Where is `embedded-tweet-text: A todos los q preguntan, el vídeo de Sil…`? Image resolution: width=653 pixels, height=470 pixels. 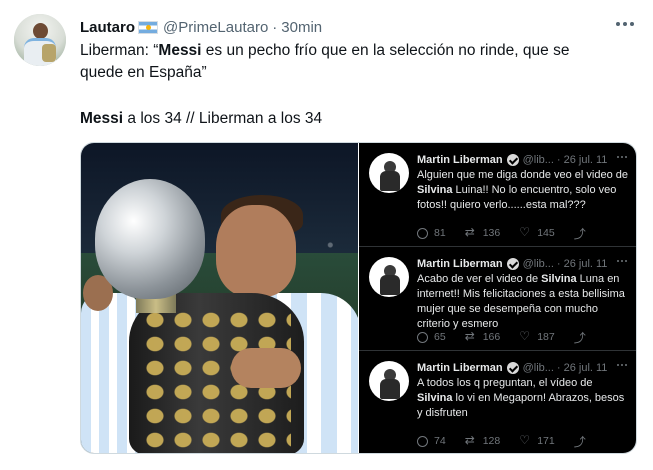
embedded-tweet-text: A todos los q preguntan, el vídeo de Sil… is located at coordinates (521, 398).